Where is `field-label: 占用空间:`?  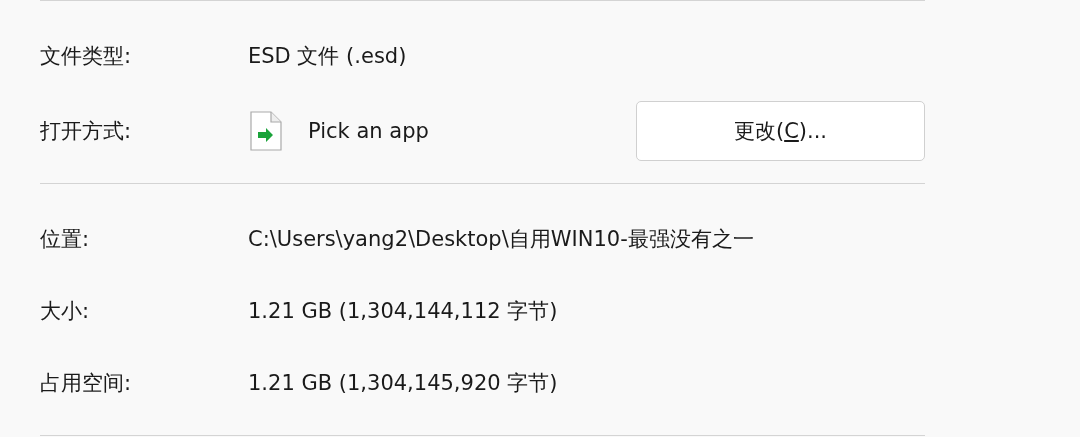
field-label: 占用空间: is located at coordinates (86, 383).